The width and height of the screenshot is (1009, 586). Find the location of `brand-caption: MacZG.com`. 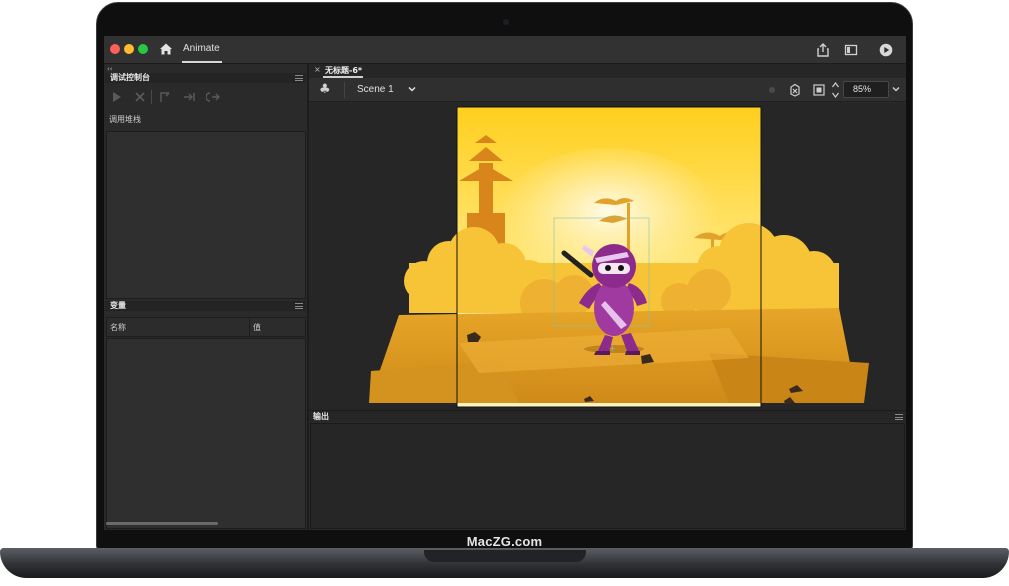

brand-caption: MacZG.com is located at coordinates (504, 541).